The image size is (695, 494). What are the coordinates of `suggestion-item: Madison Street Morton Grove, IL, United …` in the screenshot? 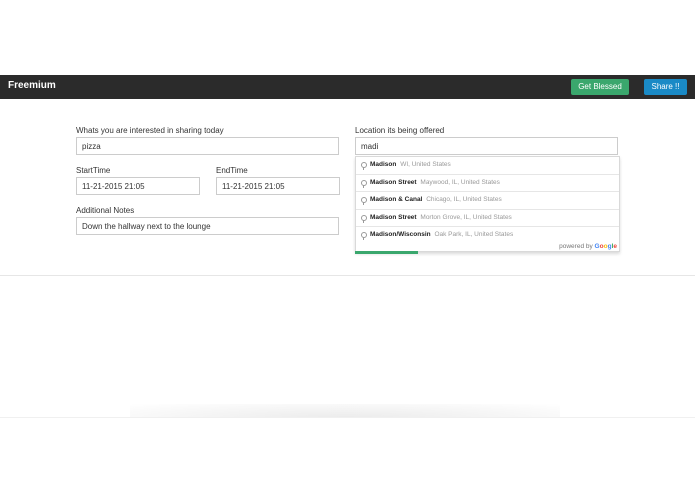 It's located at (487, 219).